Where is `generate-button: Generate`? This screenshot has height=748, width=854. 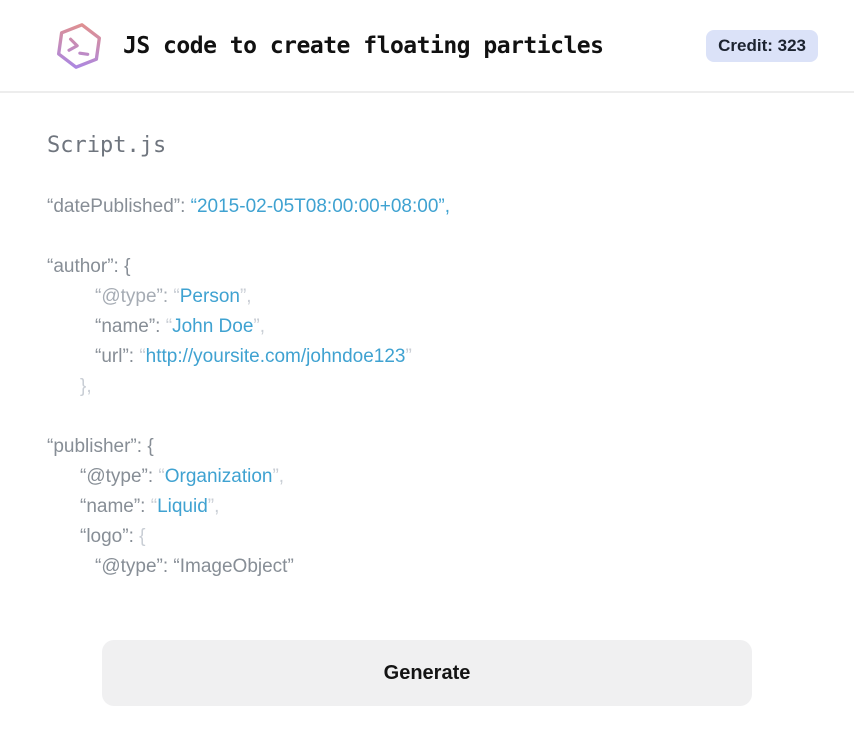 generate-button: Generate is located at coordinates (427, 673).